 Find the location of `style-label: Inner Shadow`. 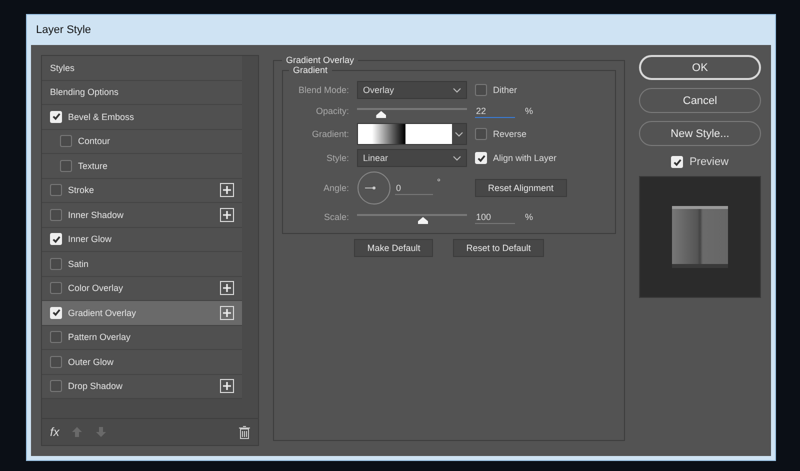

style-label: Inner Shadow is located at coordinates (96, 215).